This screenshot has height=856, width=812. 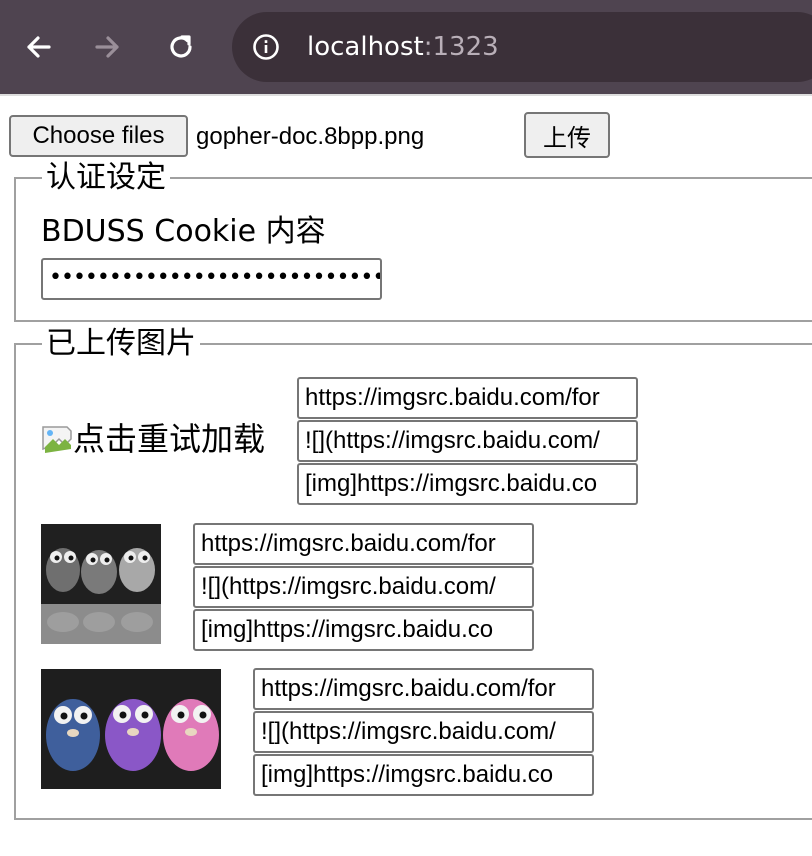 I want to click on forward-button, so click(x=108, y=47).